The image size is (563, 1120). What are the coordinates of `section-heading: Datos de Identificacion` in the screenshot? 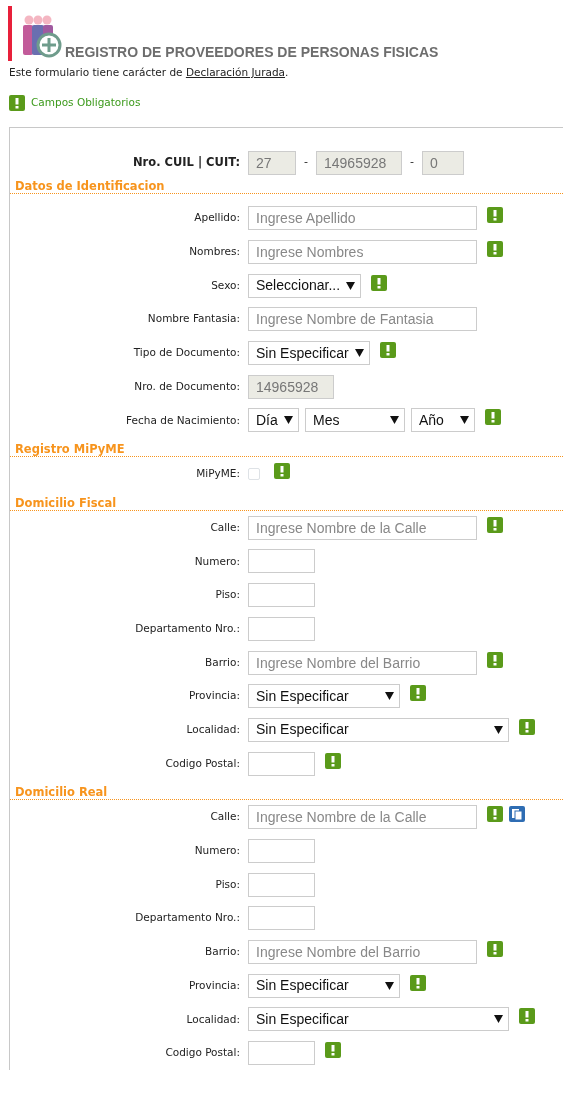 It's located at (286, 187).